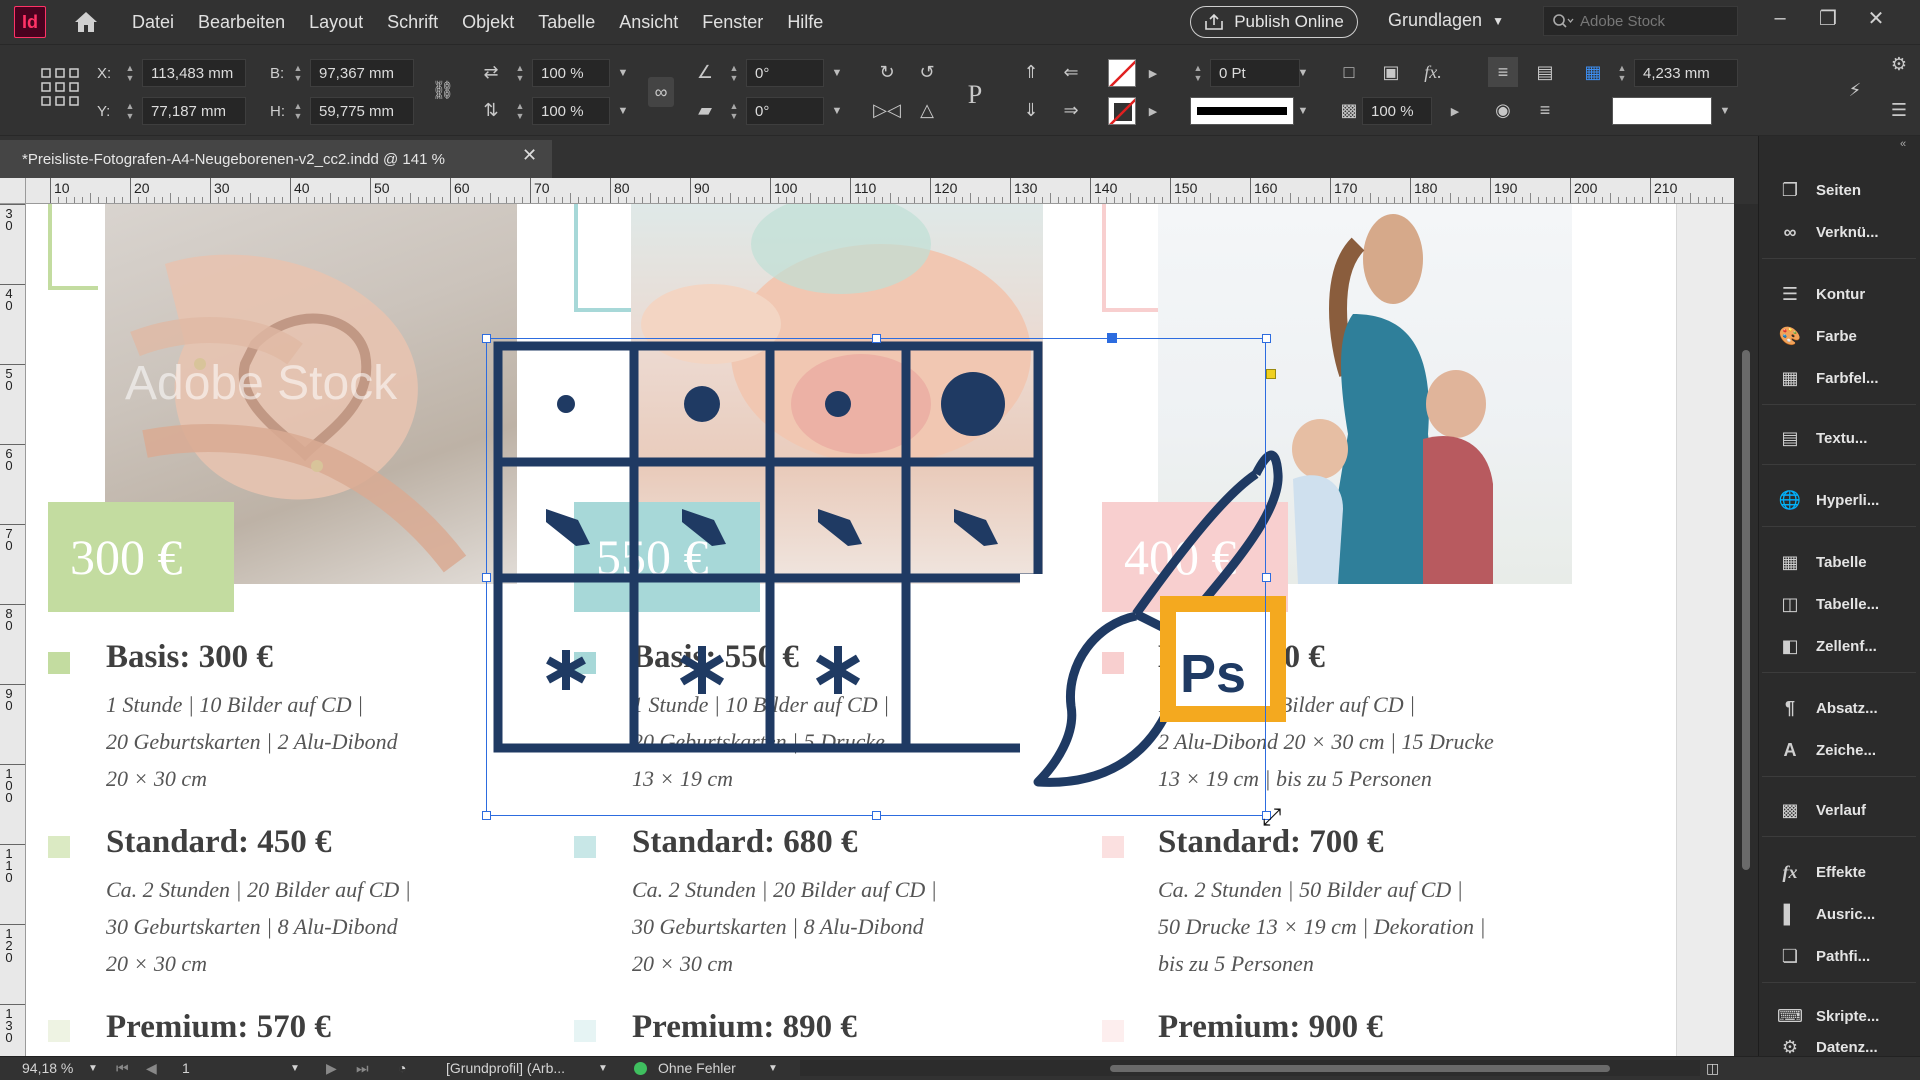  What do you see at coordinates (697, 1068) in the screenshot?
I see `preflight-status: Ohne Fehler` at bounding box center [697, 1068].